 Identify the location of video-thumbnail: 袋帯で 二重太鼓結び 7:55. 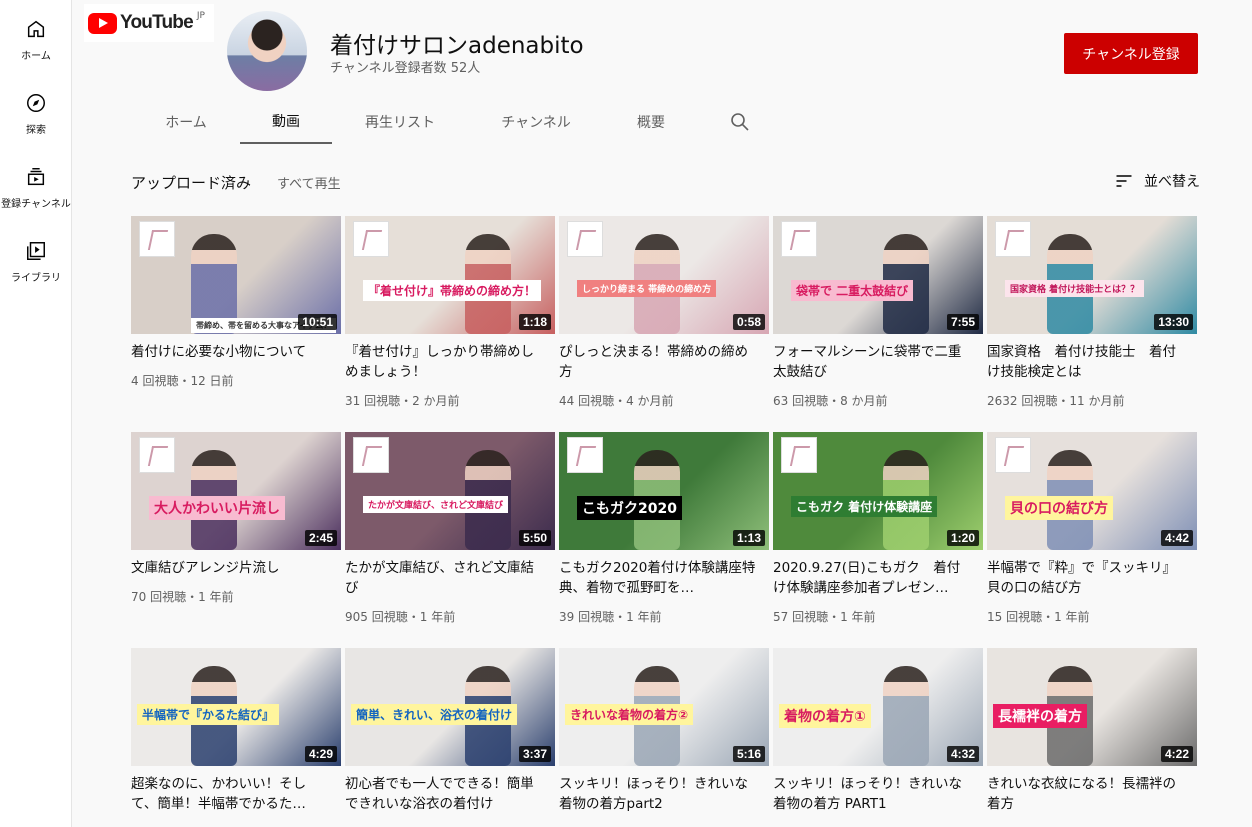
(878, 275).